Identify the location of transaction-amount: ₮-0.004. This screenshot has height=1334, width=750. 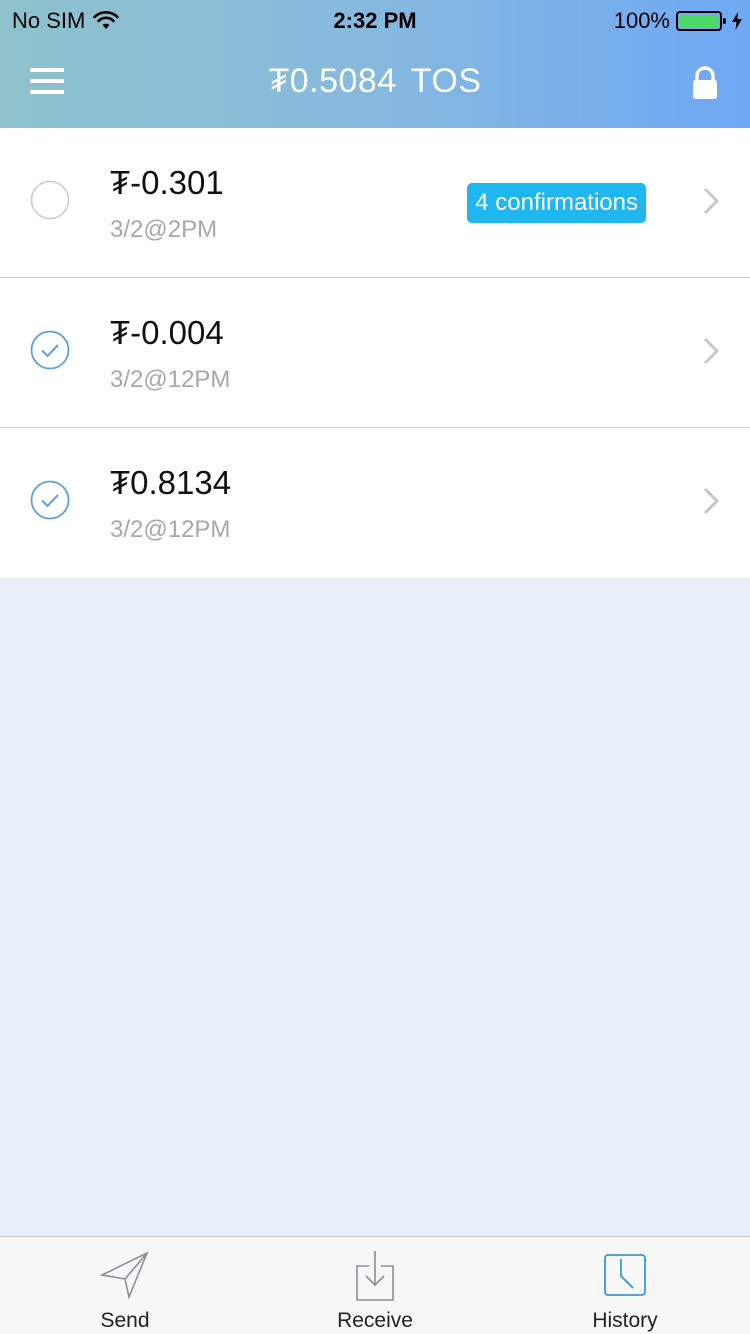
(167, 332).